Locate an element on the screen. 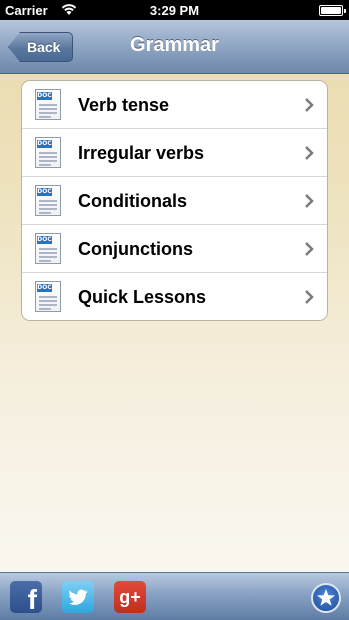  google-plus-icon: g+ is located at coordinates (130, 597).